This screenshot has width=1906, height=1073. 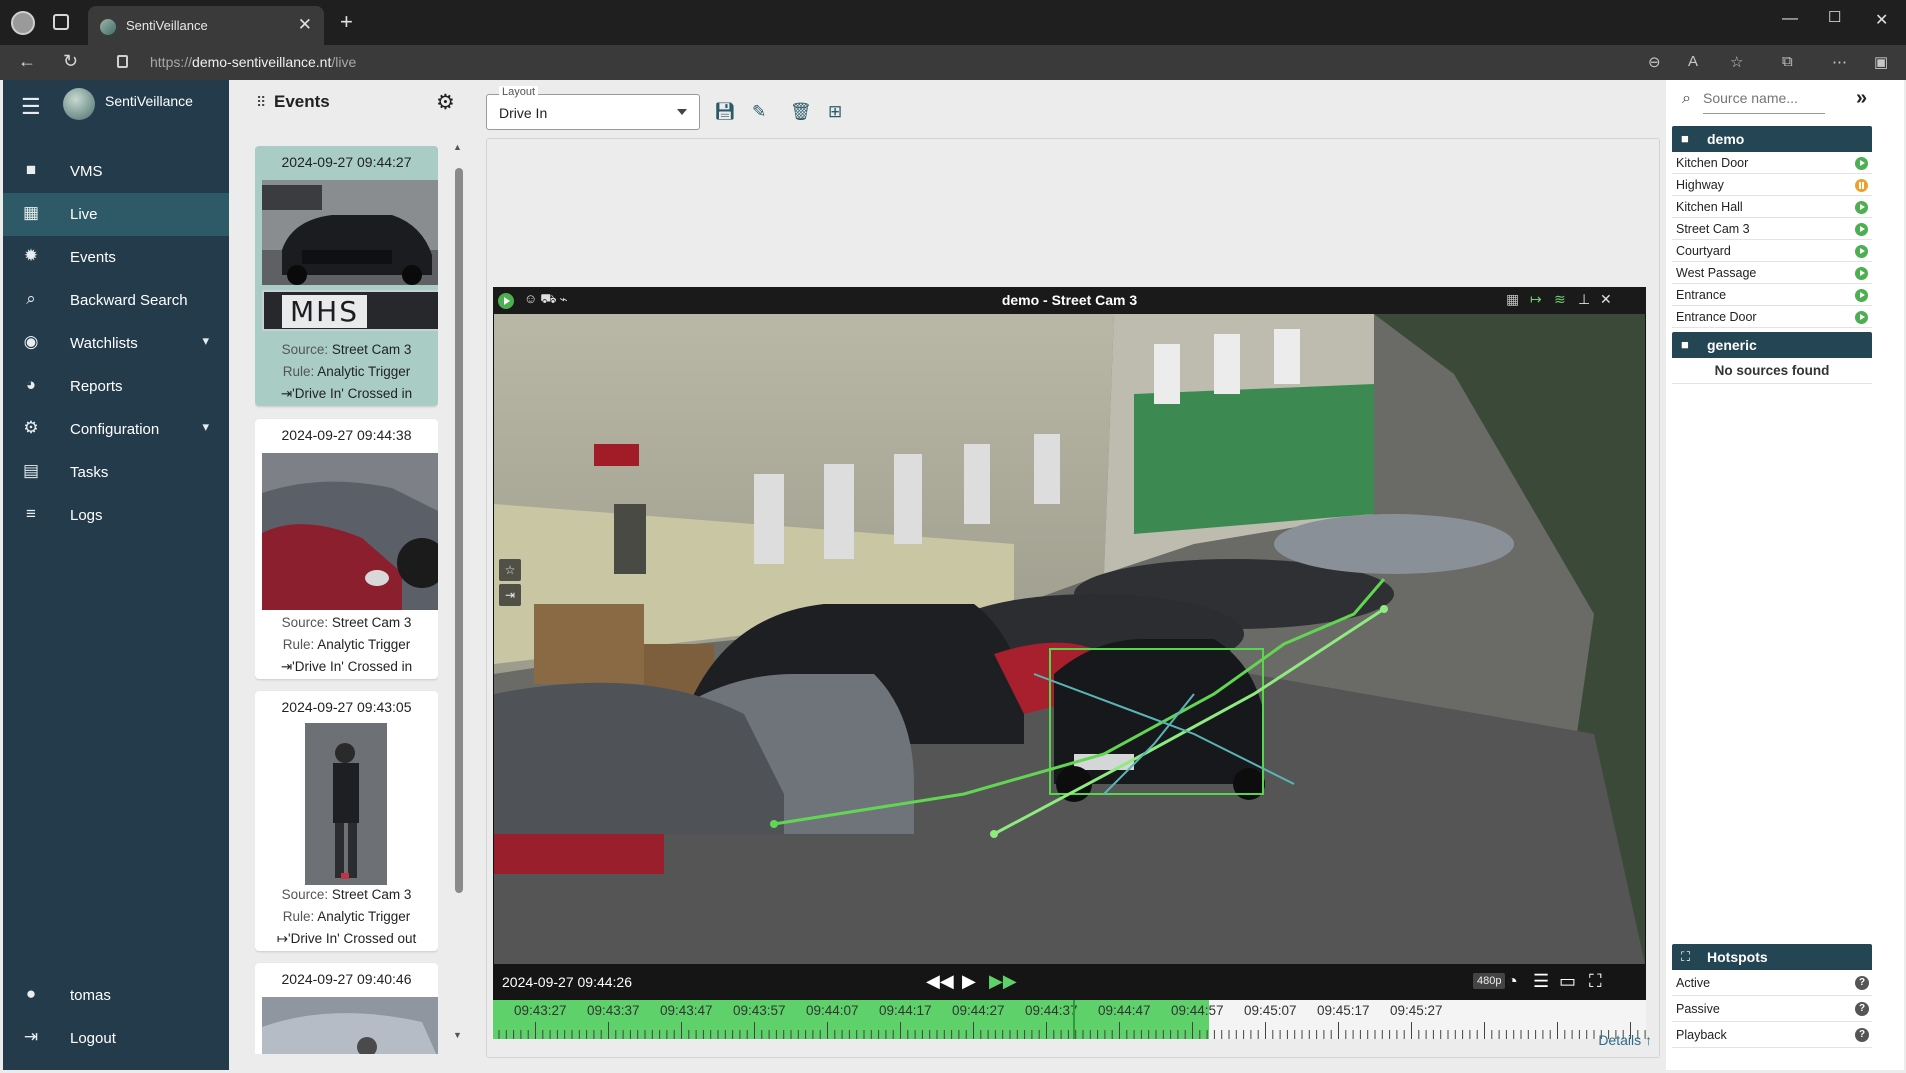 I want to click on sidebar-item-live: ▦ Live, so click(x=116, y=214).